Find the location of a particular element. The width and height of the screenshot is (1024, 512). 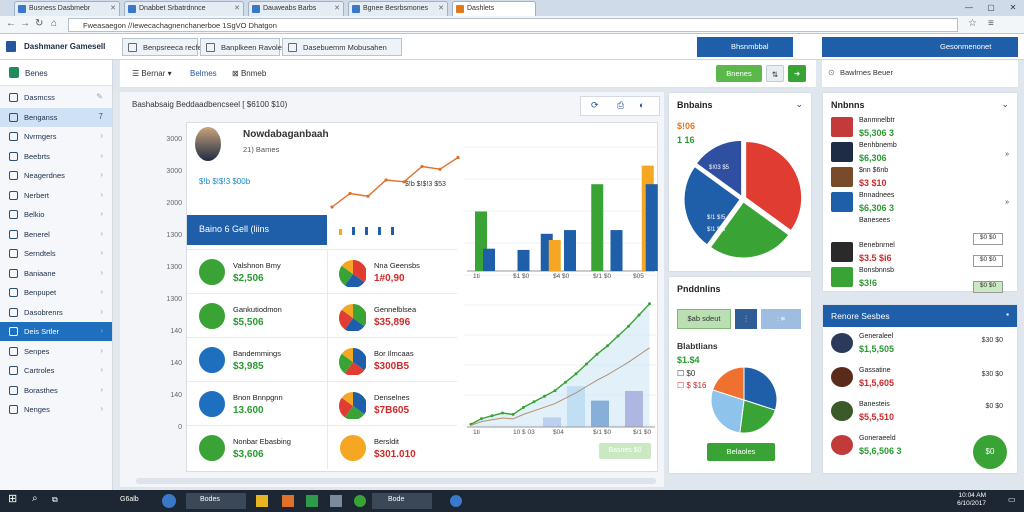

header-account-button: Gesonmenonet is located at coordinates (920, 47).